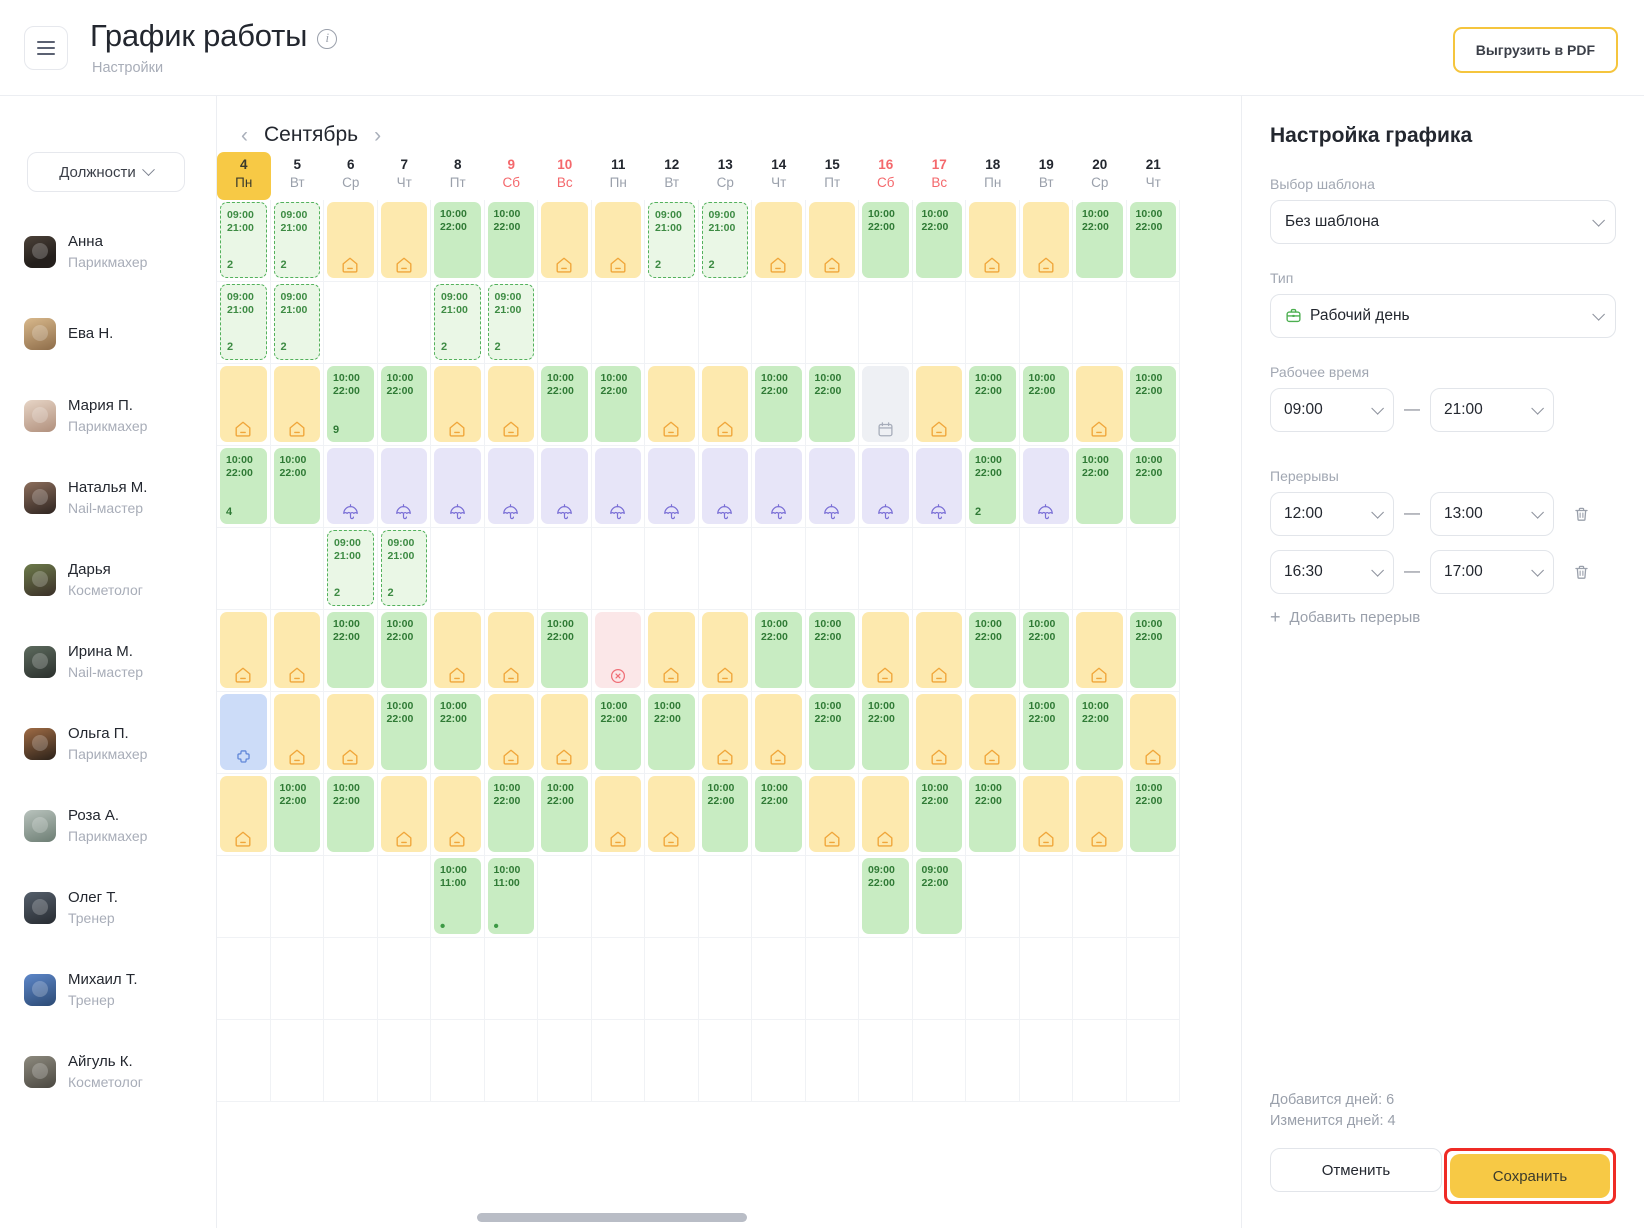  I want to click on staff-row: Айгуль К. Косметолог, so click(108, 1072).